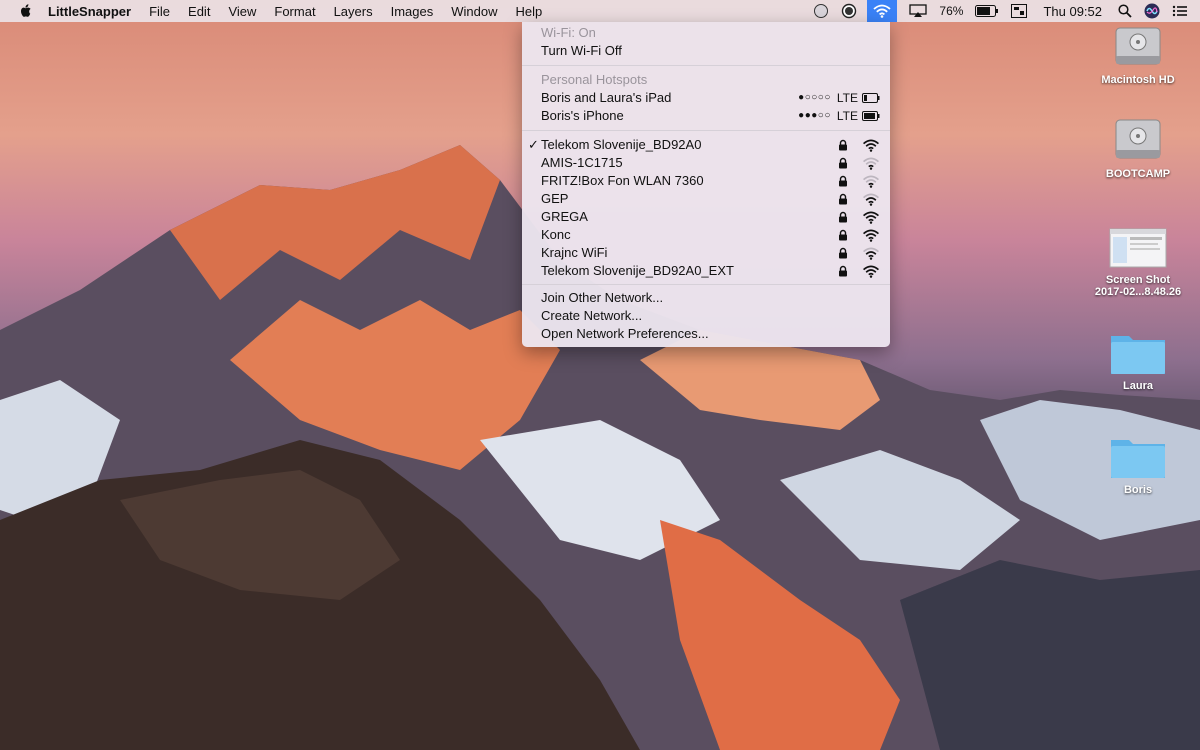 The width and height of the screenshot is (1200, 750). I want to click on battery-percentage: 76%, so click(951, 11).